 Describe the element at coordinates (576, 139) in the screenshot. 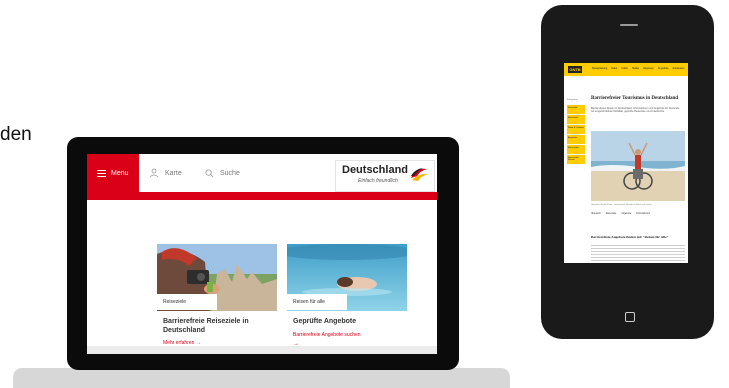

I see `sidebar-item: Angebote` at that location.